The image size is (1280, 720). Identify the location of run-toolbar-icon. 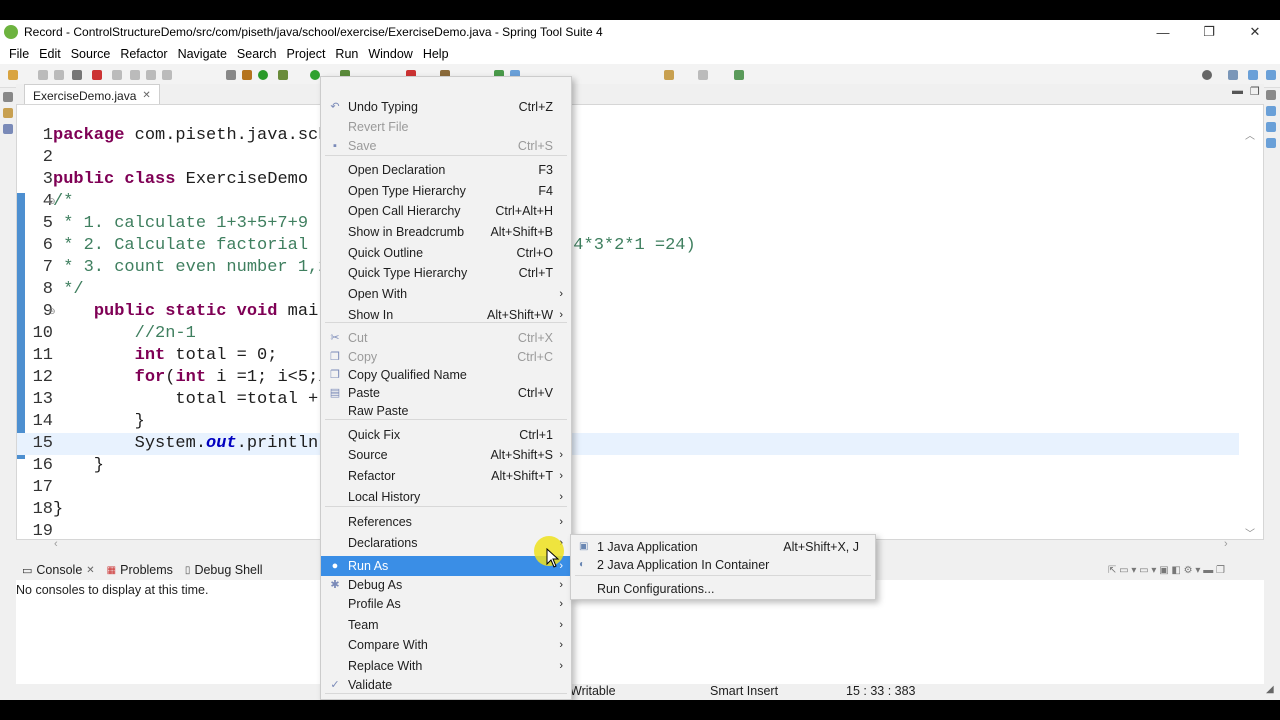
(315, 75).